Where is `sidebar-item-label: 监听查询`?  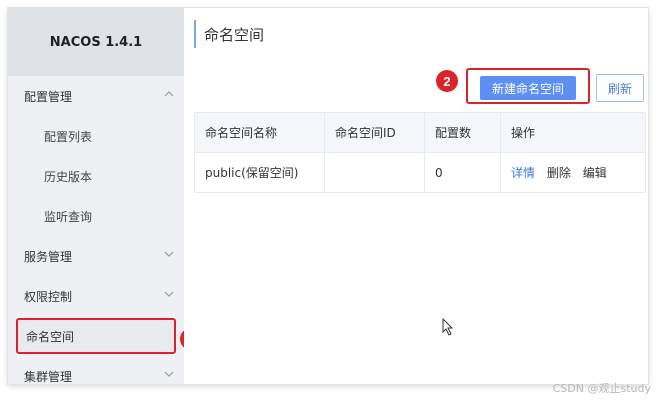 sidebar-item-label: 监听查询 is located at coordinates (68, 216).